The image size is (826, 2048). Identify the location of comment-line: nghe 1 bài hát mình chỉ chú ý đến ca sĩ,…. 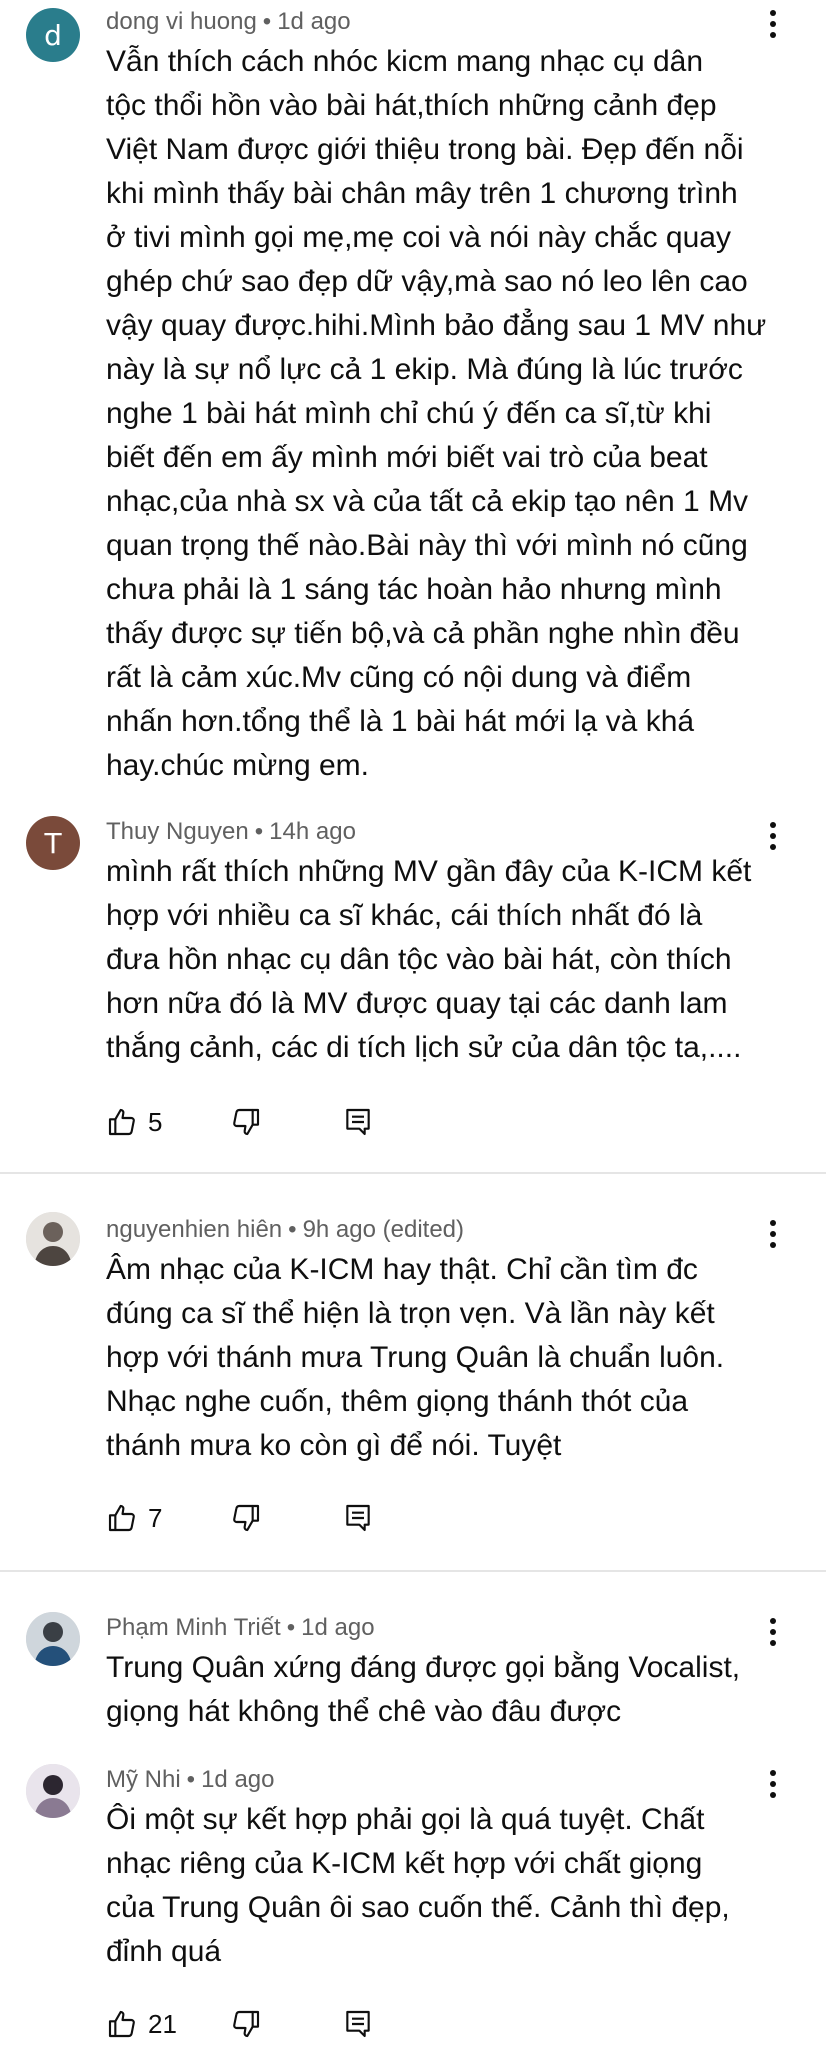
(409, 413).